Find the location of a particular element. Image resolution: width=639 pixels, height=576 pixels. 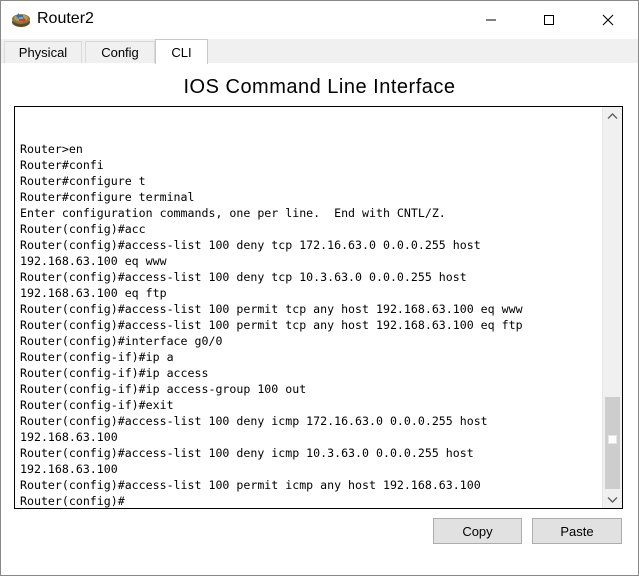

cli-heading: IOS Command Line Interface is located at coordinates (319, 87).